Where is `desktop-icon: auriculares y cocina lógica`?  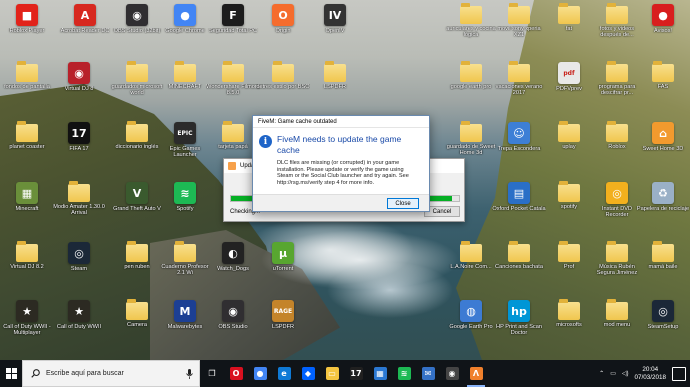 desktop-icon: auriculares y cocina lógica is located at coordinates (471, 25).